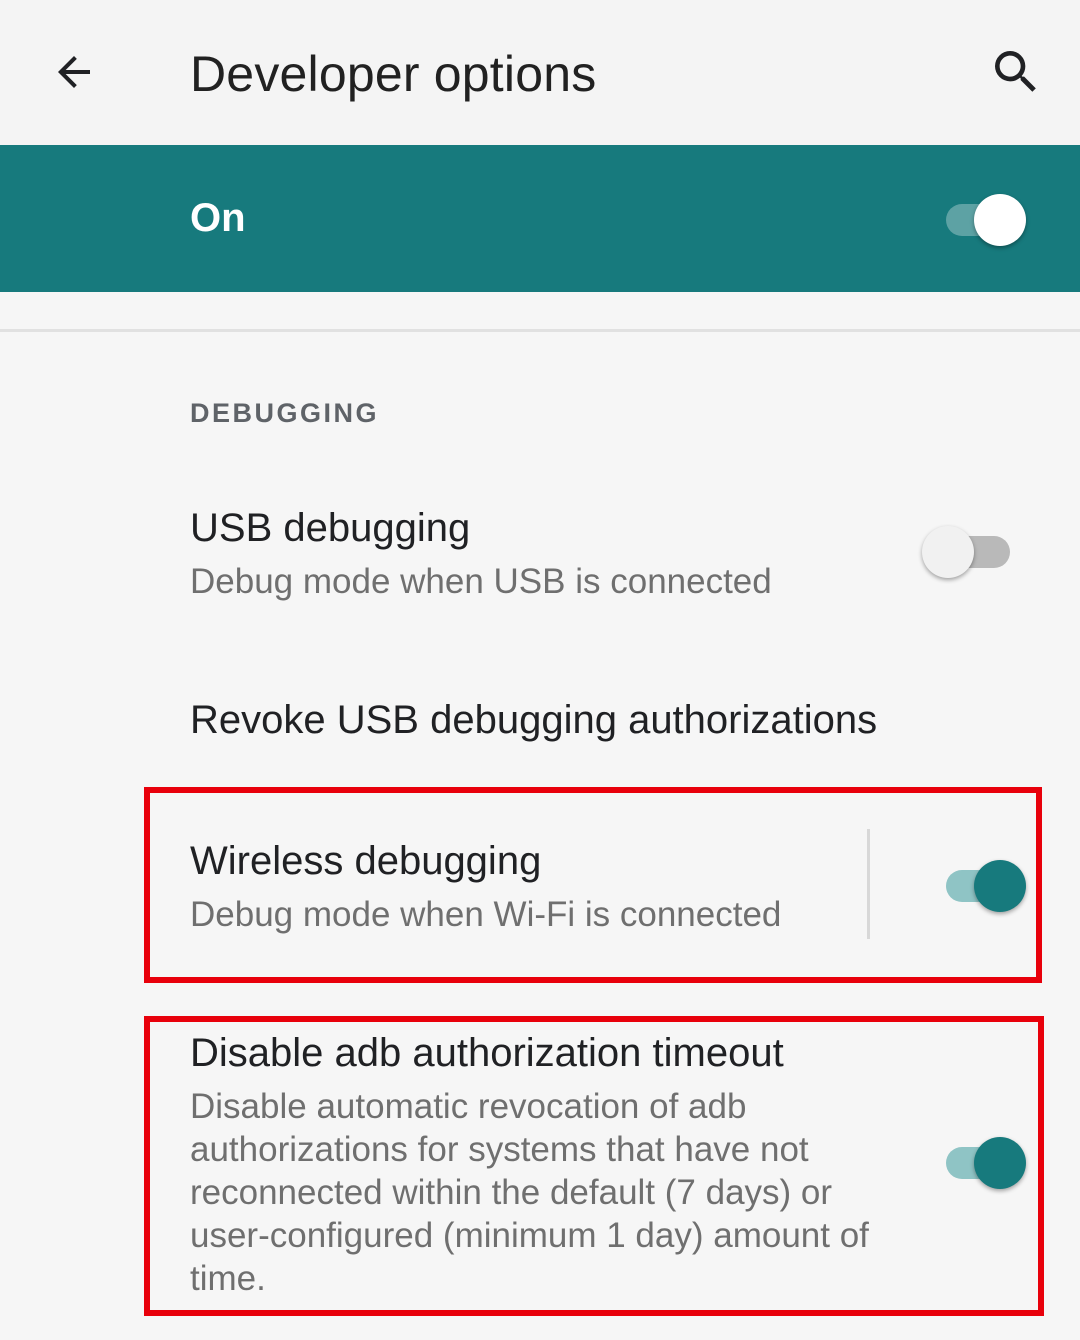 Image resolution: width=1080 pixels, height=1340 pixels. What do you see at coordinates (330, 528) in the screenshot?
I see `pref-title: USB debugging` at bounding box center [330, 528].